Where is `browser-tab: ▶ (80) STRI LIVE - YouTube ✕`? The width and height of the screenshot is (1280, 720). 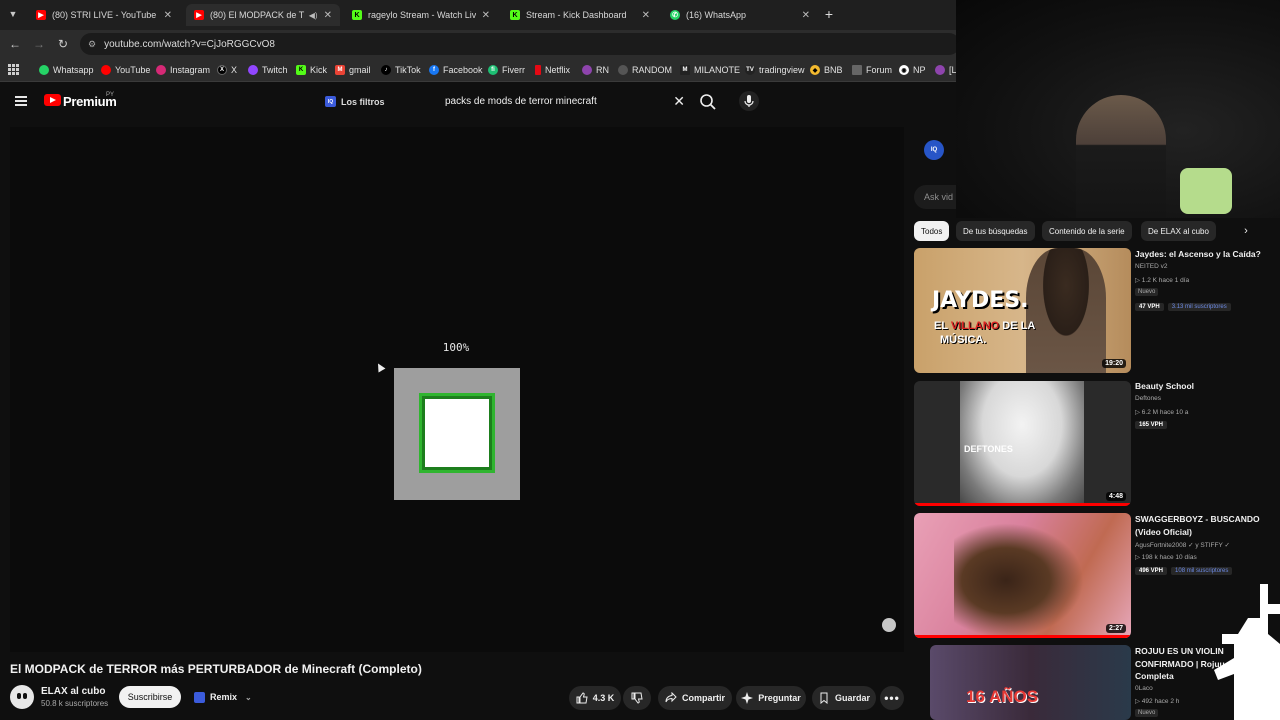
browser-tab: ▶ (80) STRI LIVE - YouTube ✕ is located at coordinates (104, 15).